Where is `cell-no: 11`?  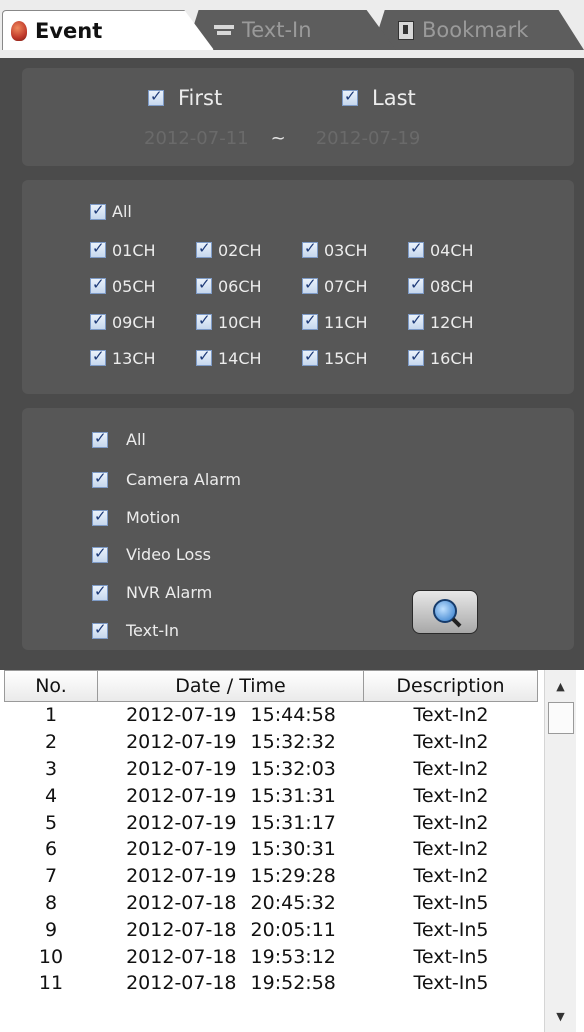
cell-no: 11 is located at coordinates (51, 983).